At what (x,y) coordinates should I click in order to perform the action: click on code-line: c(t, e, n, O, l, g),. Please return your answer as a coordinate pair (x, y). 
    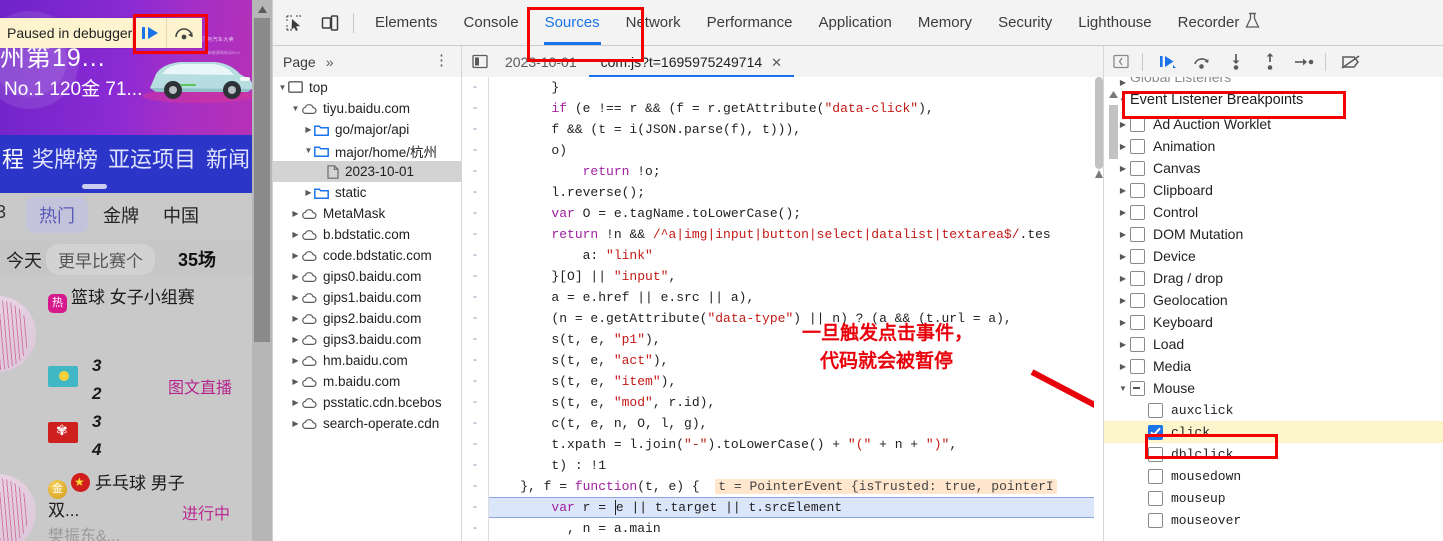
    Looking at the image, I should click on (791, 423).